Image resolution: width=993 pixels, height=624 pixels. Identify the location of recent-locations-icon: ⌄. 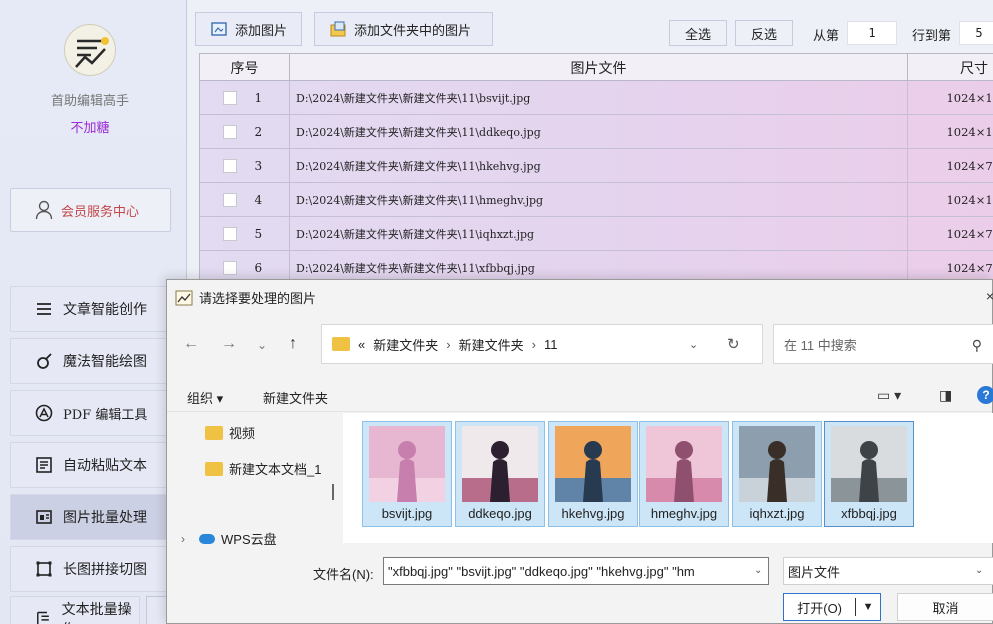
(262, 345).